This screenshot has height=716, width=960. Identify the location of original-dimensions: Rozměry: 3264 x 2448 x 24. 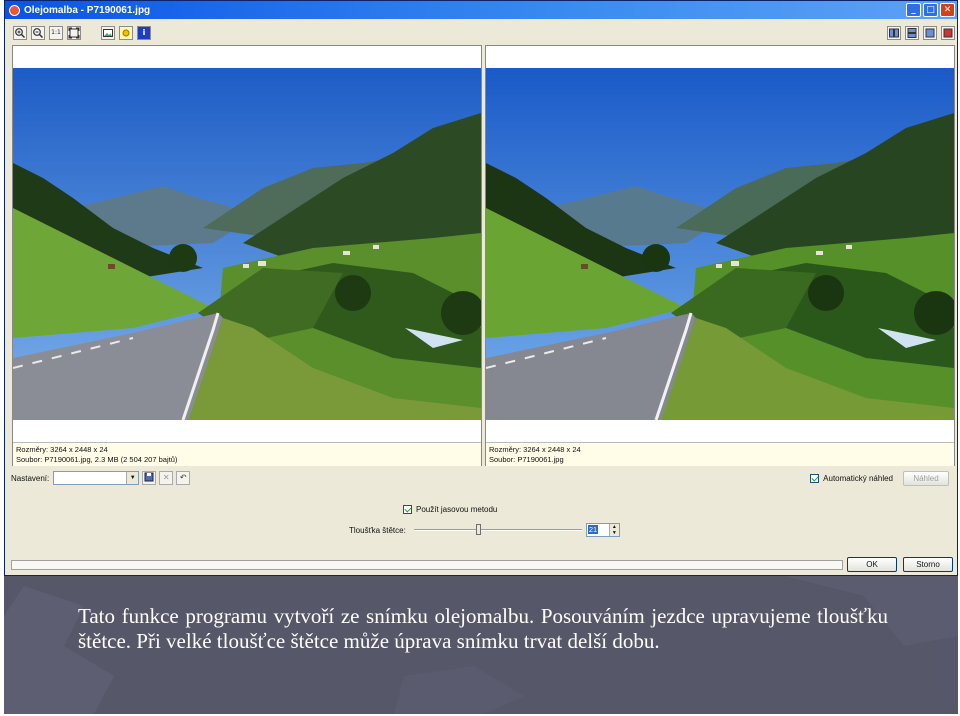
(62, 449).